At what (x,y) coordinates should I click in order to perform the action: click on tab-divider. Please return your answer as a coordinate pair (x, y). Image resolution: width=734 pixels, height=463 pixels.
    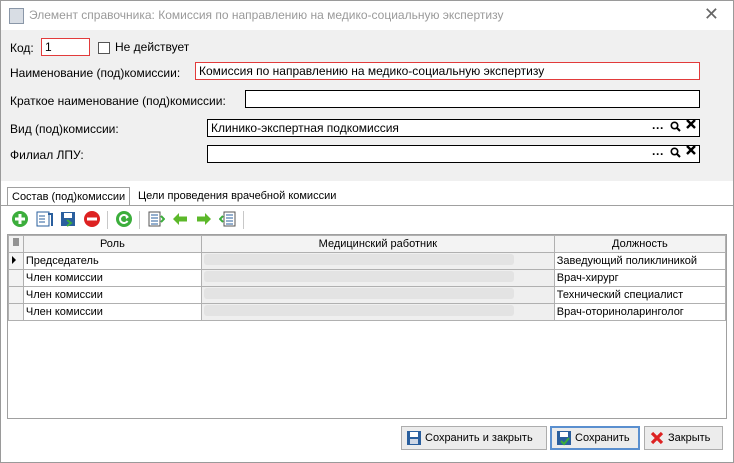
    Looking at the image, I should click on (367, 205).